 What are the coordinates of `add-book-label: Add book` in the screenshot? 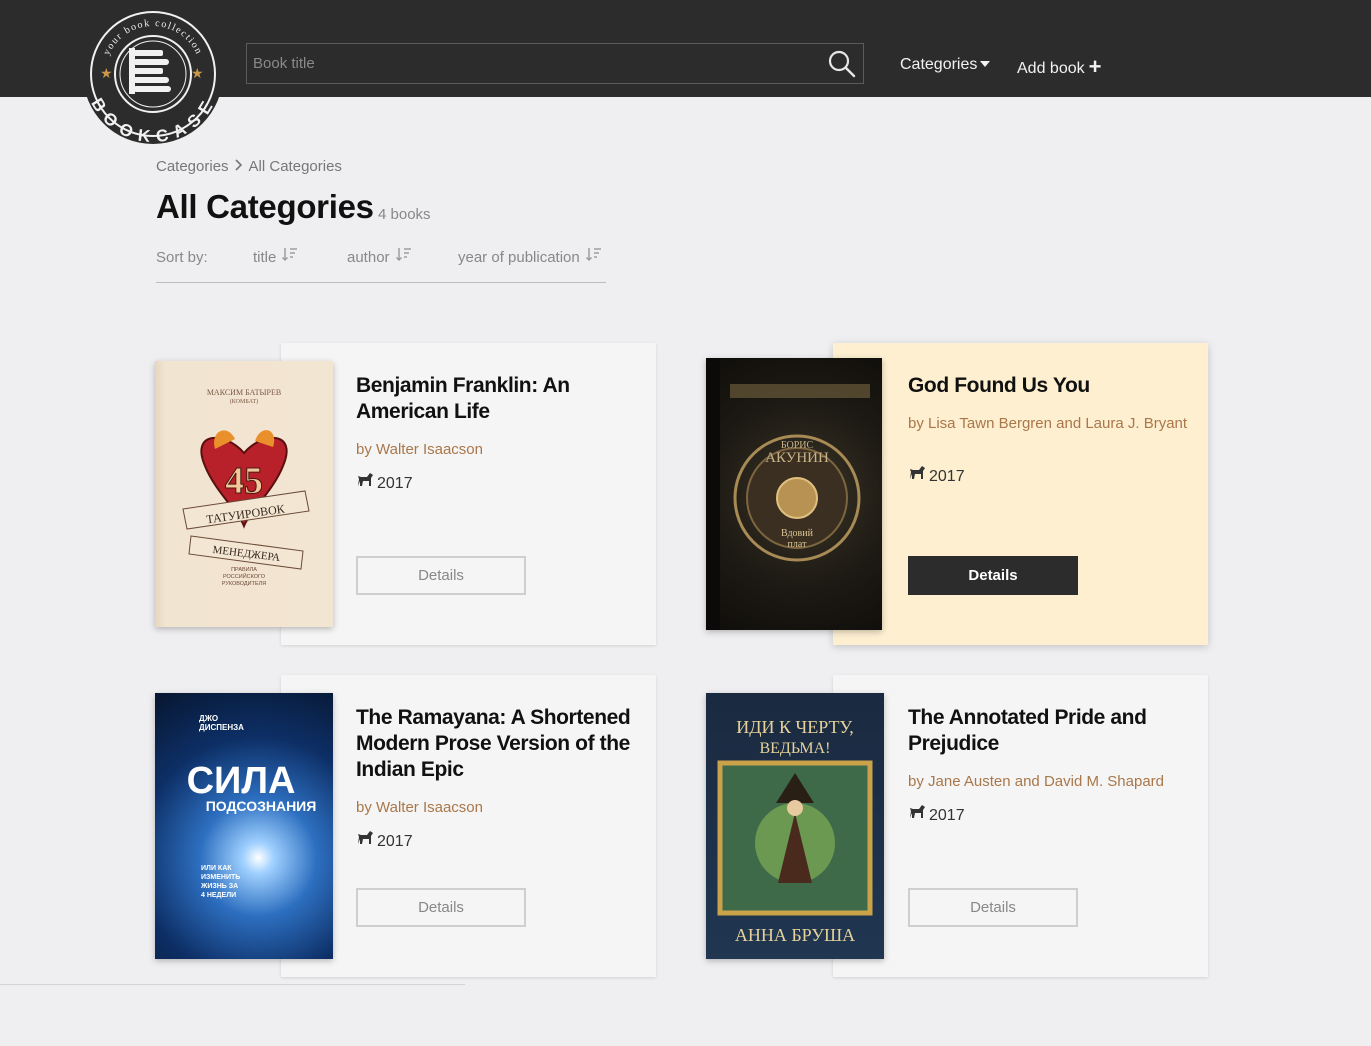 It's located at (1051, 69).